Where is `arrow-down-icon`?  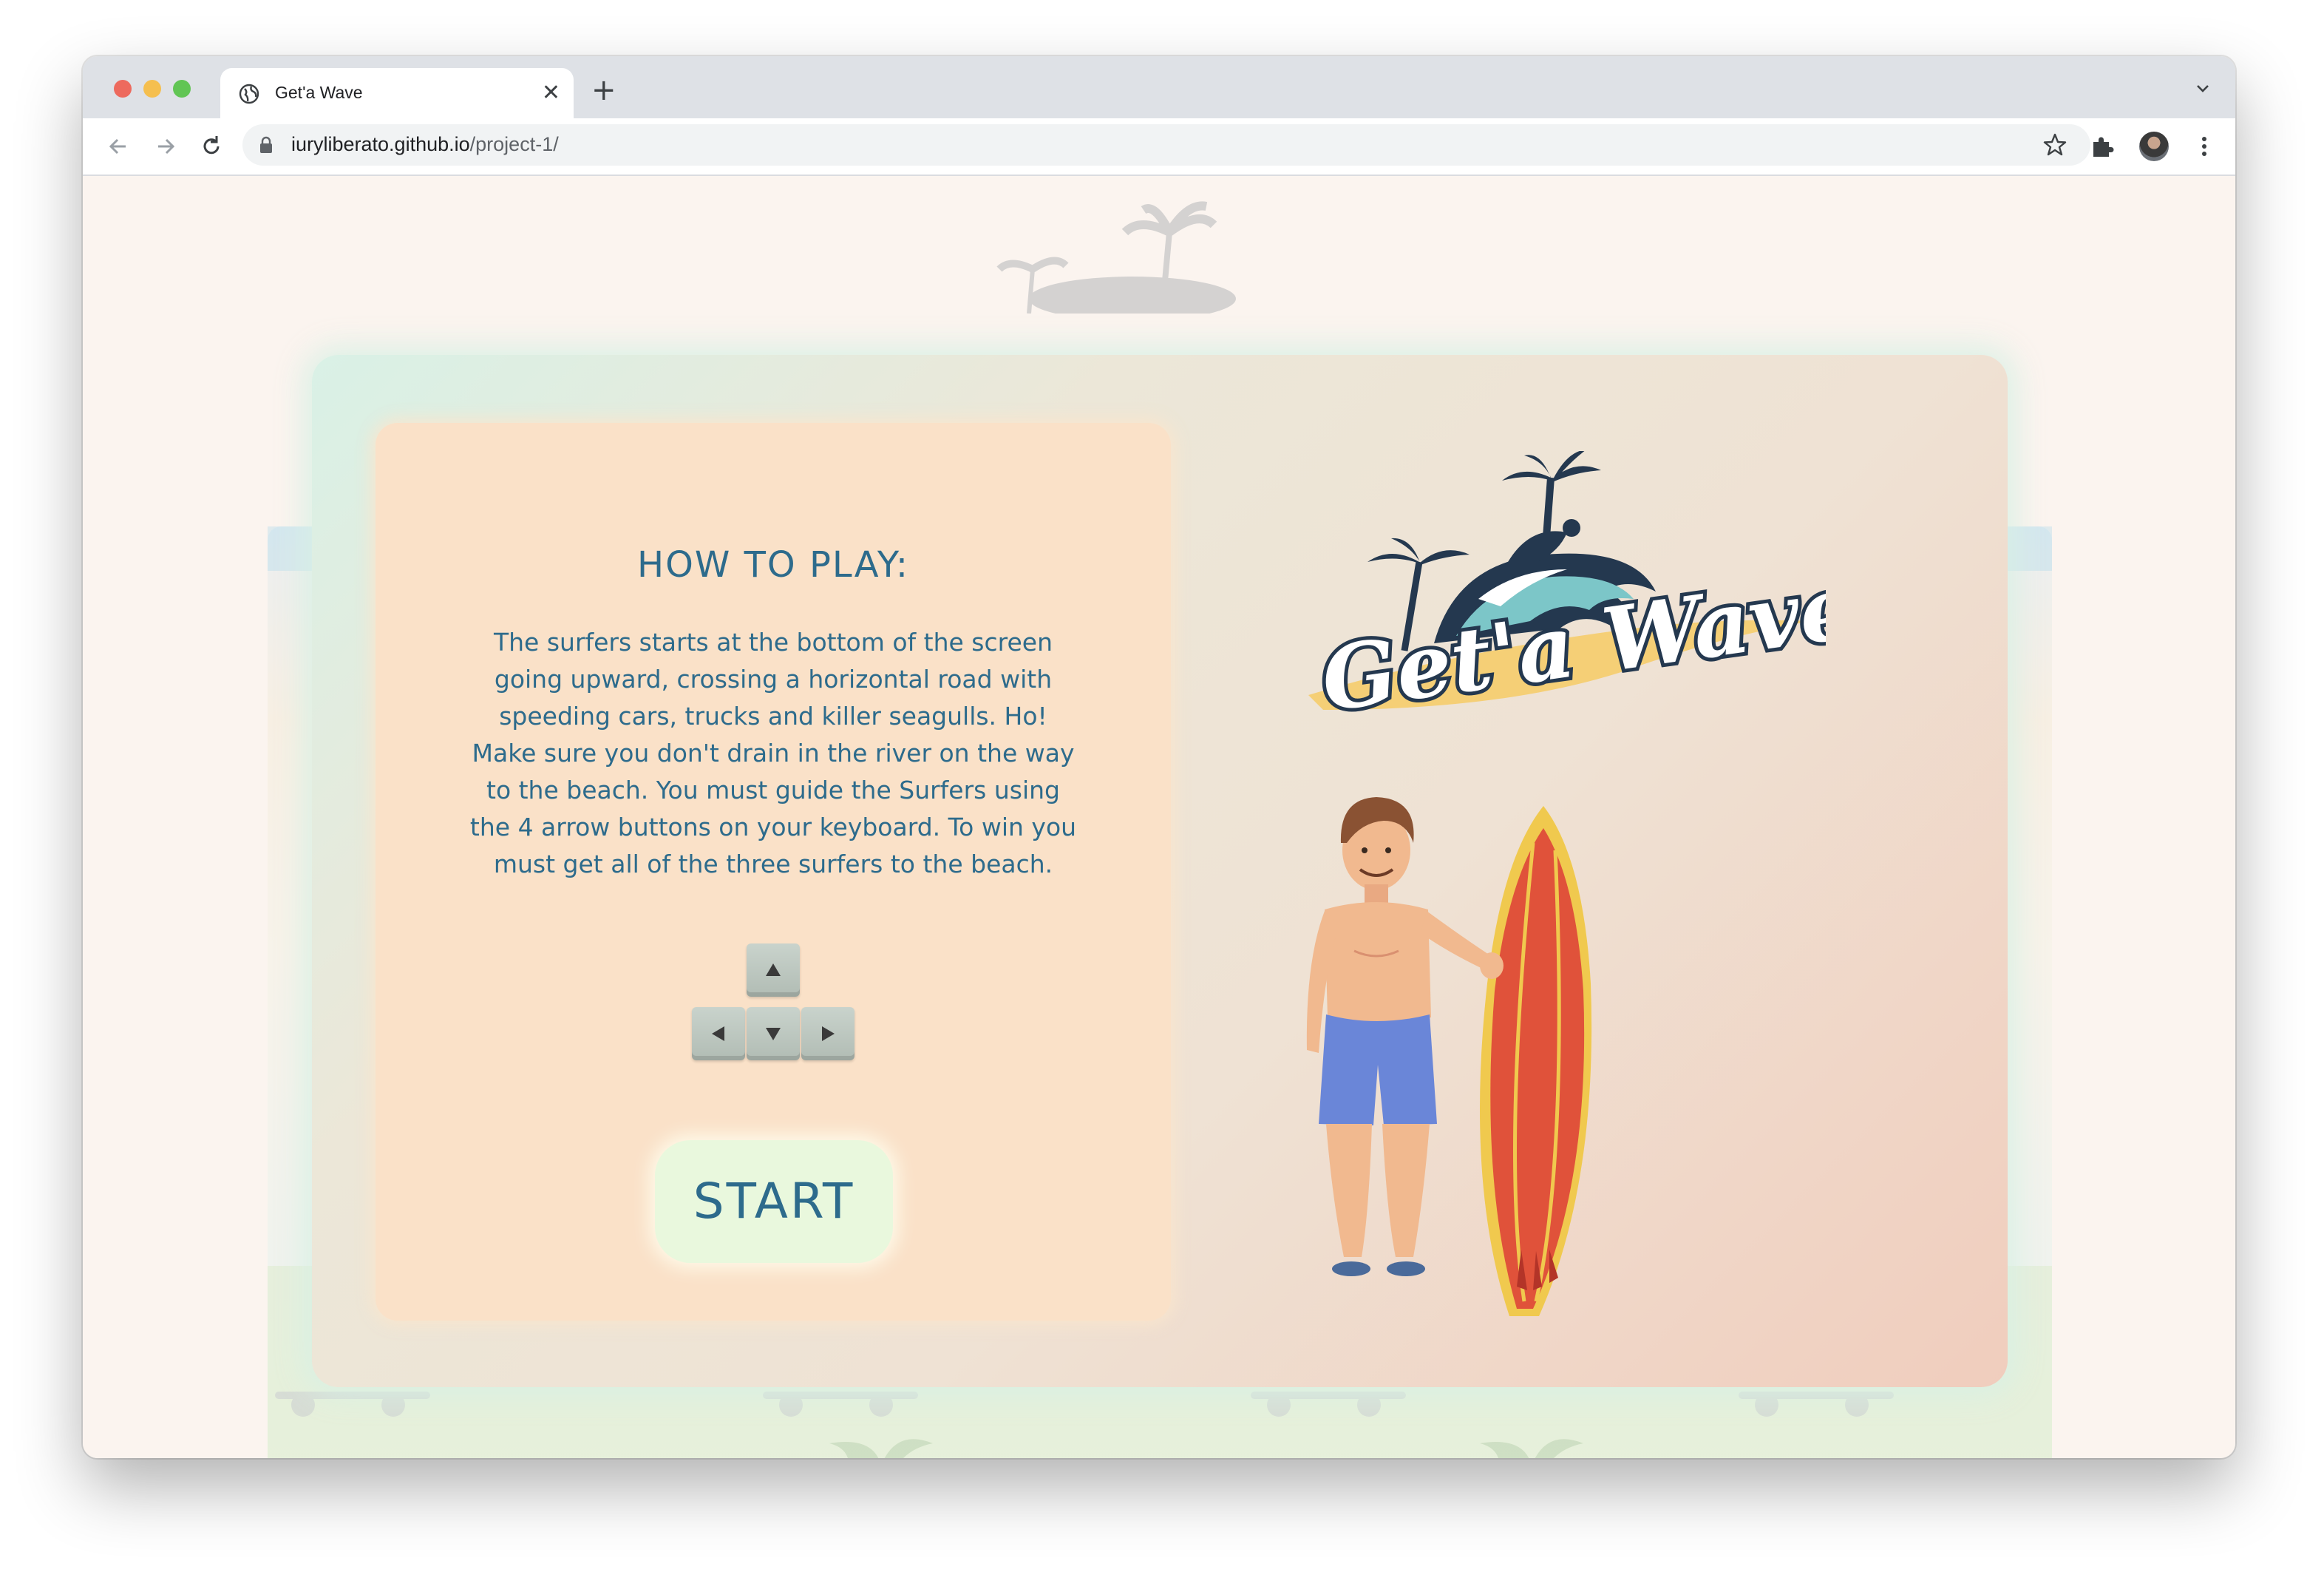 arrow-down-icon is located at coordinates (773, 1034).